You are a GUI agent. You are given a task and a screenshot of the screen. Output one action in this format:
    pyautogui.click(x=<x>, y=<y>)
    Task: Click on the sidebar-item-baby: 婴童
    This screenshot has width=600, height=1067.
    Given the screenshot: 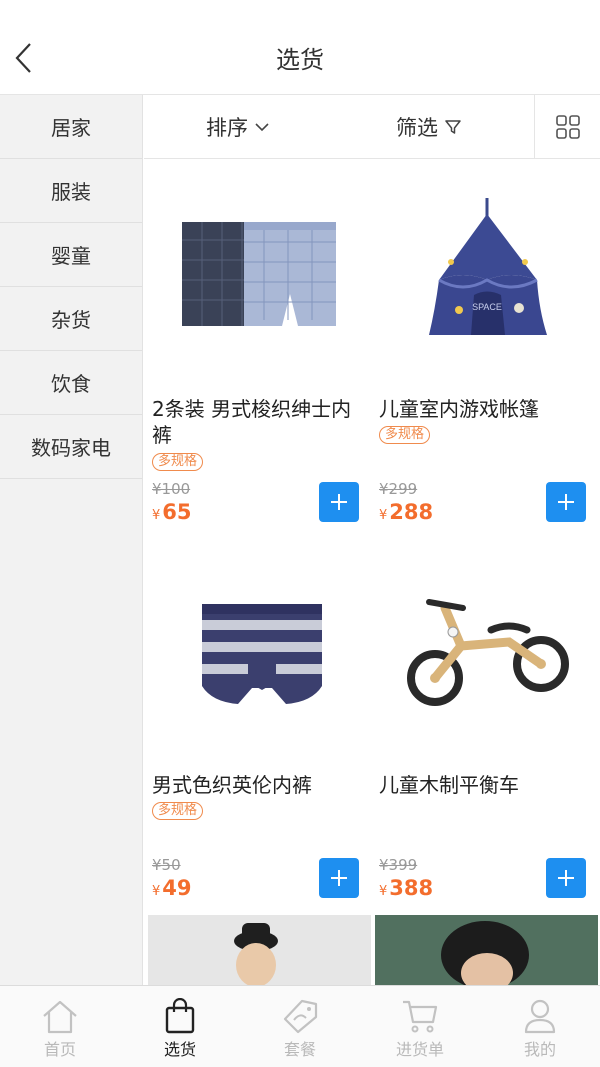 What is the action you would take?
    pyautogui.click(x=71, y=255)
    